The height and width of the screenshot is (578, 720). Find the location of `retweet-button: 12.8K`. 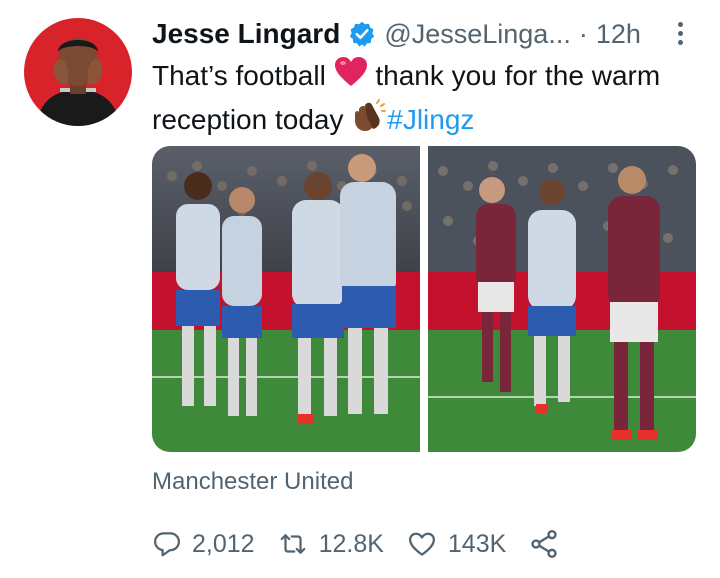

retweet-button: 12.8K is located at coordinates (330, 544).